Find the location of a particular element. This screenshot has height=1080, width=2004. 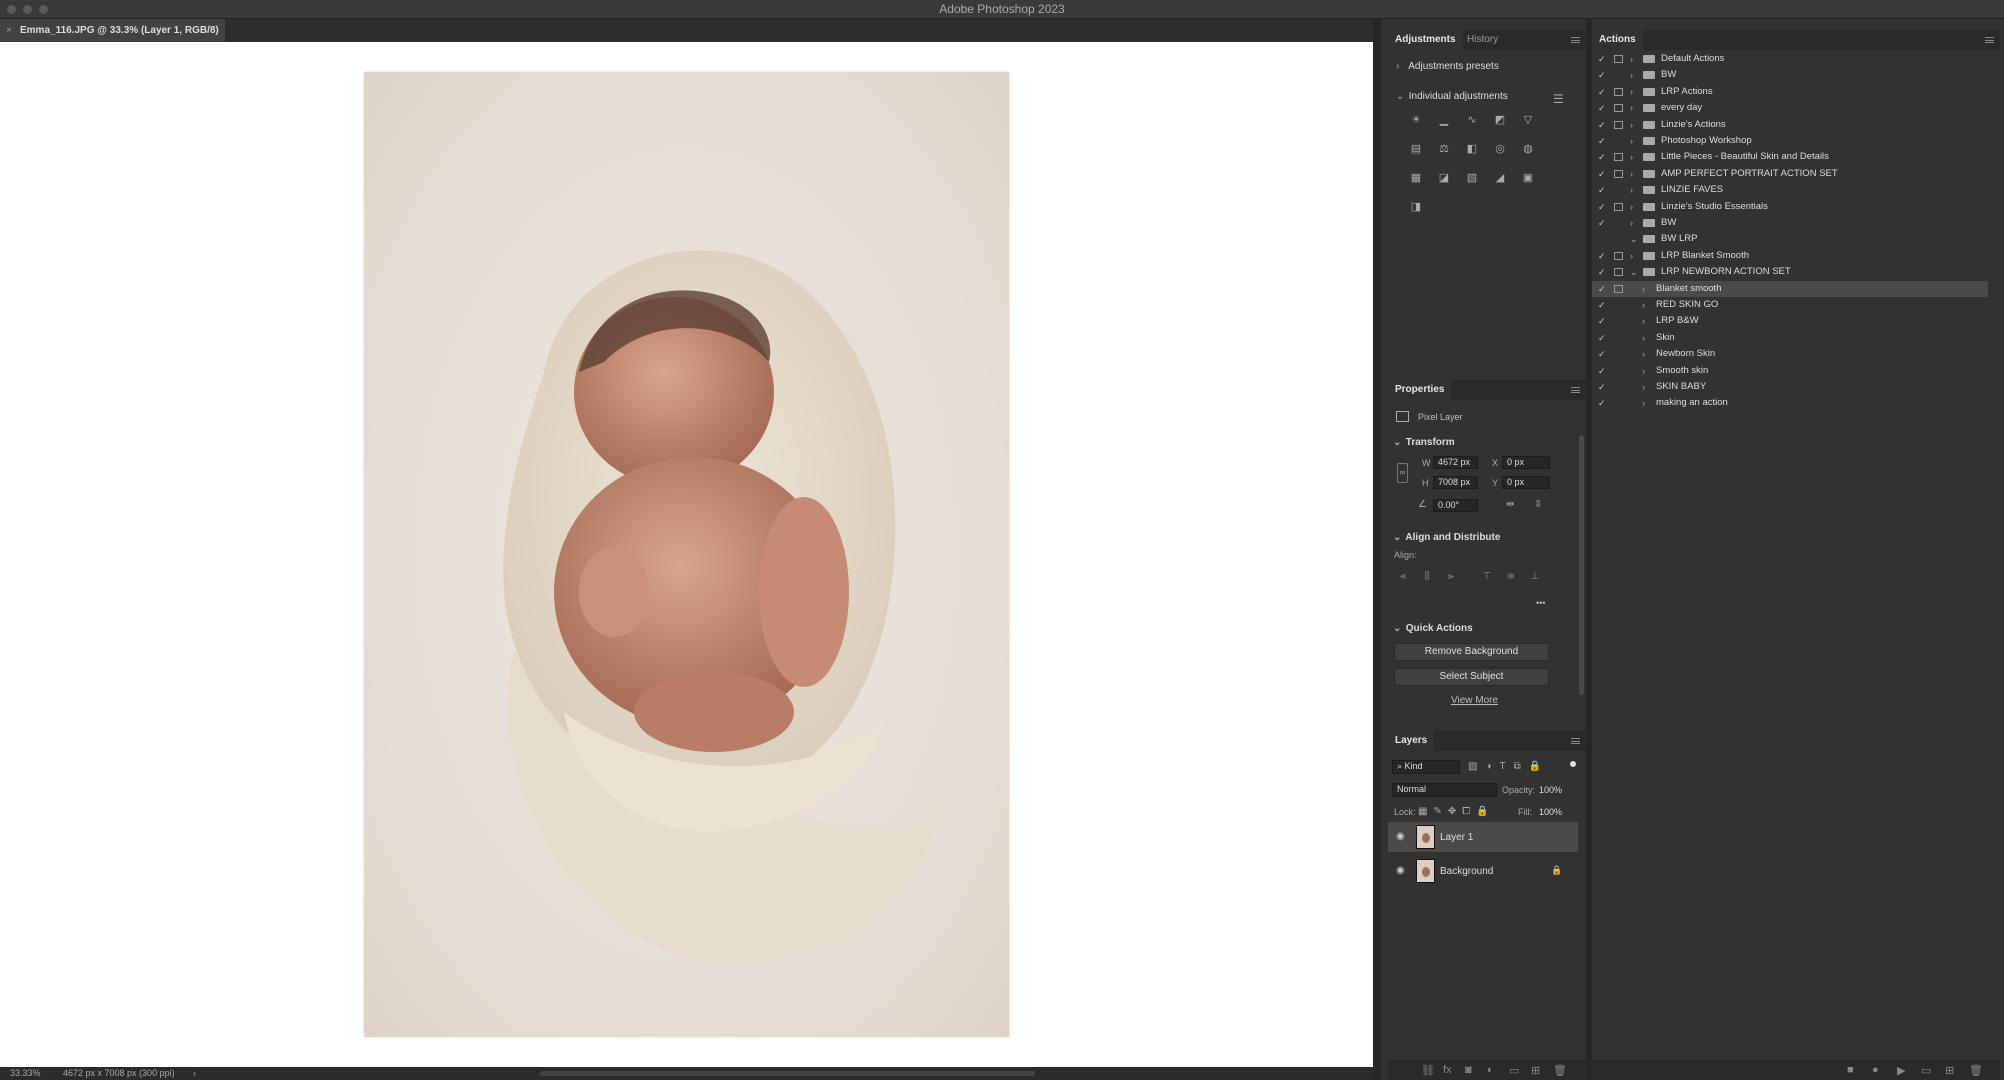

action-set: ✓ › AMP PERFECT PORTRAIT ACTION SET is located at coordinates (1790, 174).